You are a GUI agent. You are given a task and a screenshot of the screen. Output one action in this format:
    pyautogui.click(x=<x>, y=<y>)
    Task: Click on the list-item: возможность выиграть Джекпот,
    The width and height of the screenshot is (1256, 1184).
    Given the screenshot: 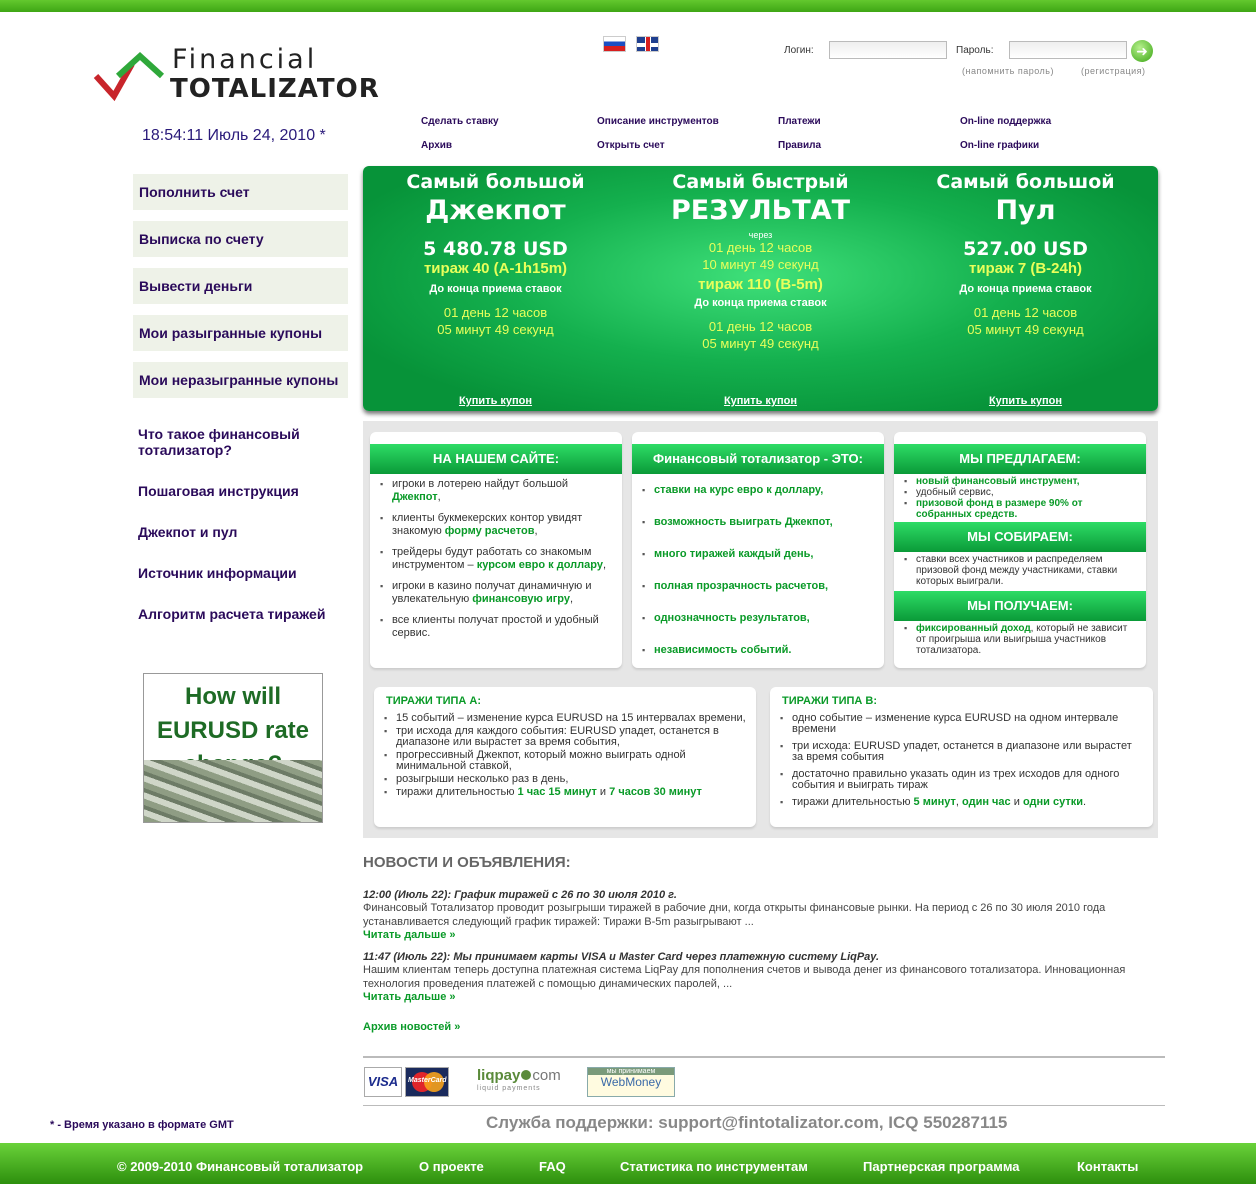 What is the action you would take?
    pyautogui.click(x=759, y=522)
    